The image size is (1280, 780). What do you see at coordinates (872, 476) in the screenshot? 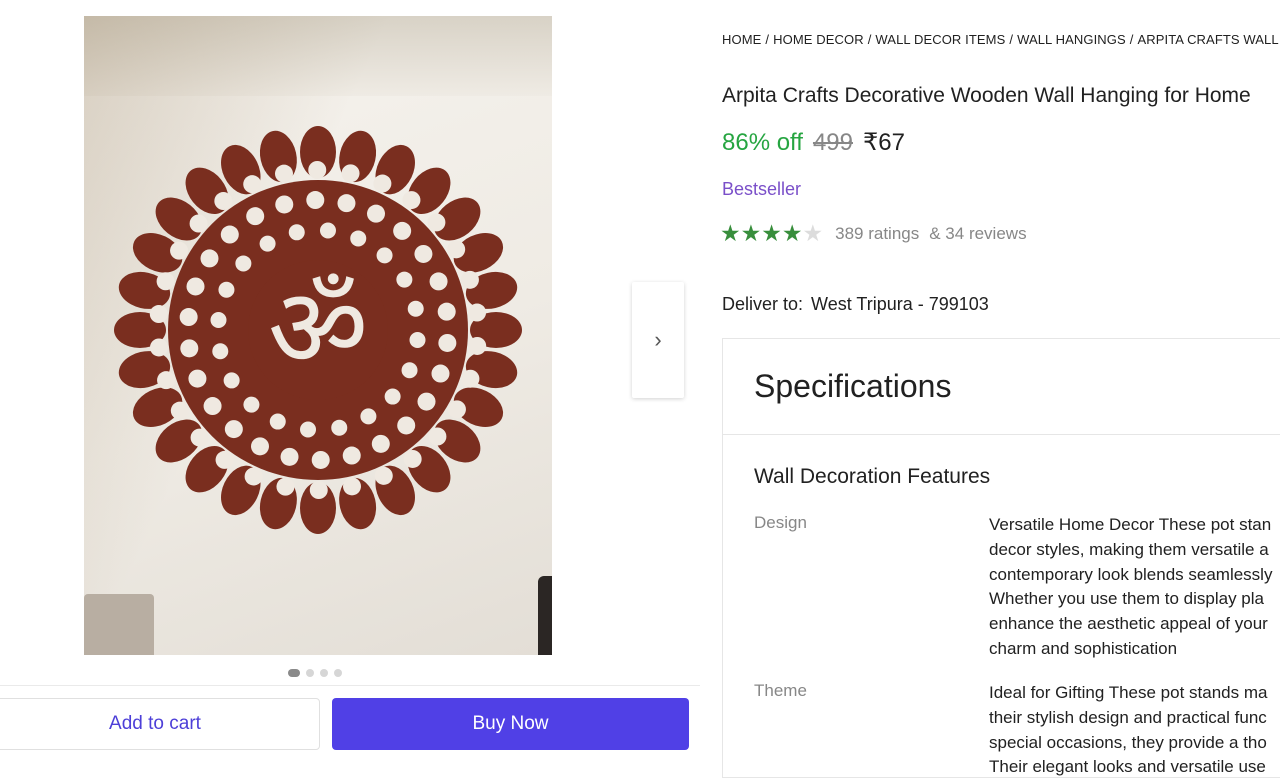
I see `spec-group-title: Wall Decoration Features` at bounding box center [872, 476].